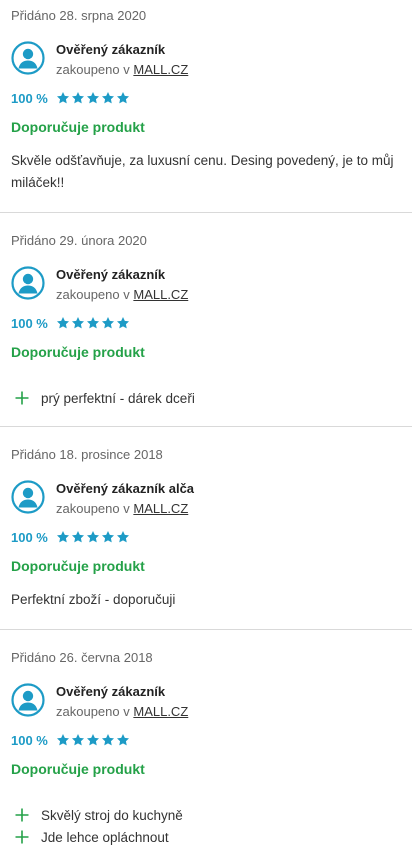 This screenshot has width=412, height=857. What do you see at coordinates (105, 837) in the screenshot?
I see `pro-text: Jde lehce opláchnout` at bounding box center [105, 837].